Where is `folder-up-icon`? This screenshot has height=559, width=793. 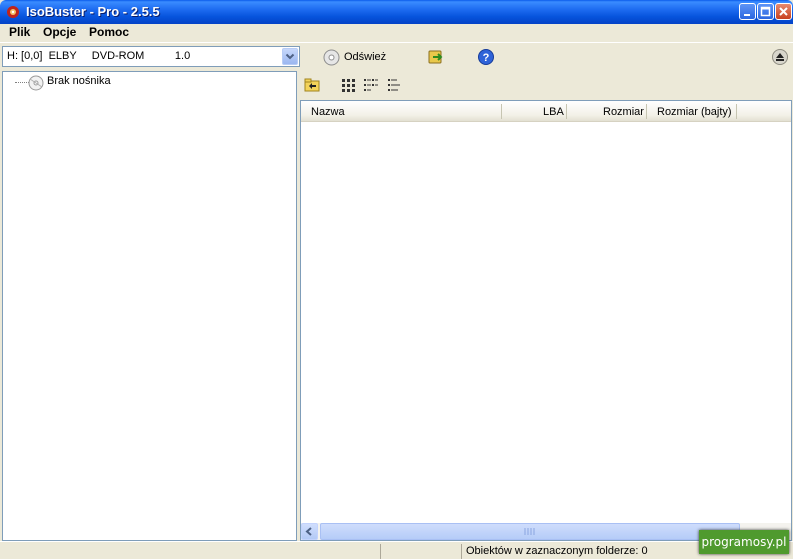
folder-up-icon is located at coordinates (312, 85).